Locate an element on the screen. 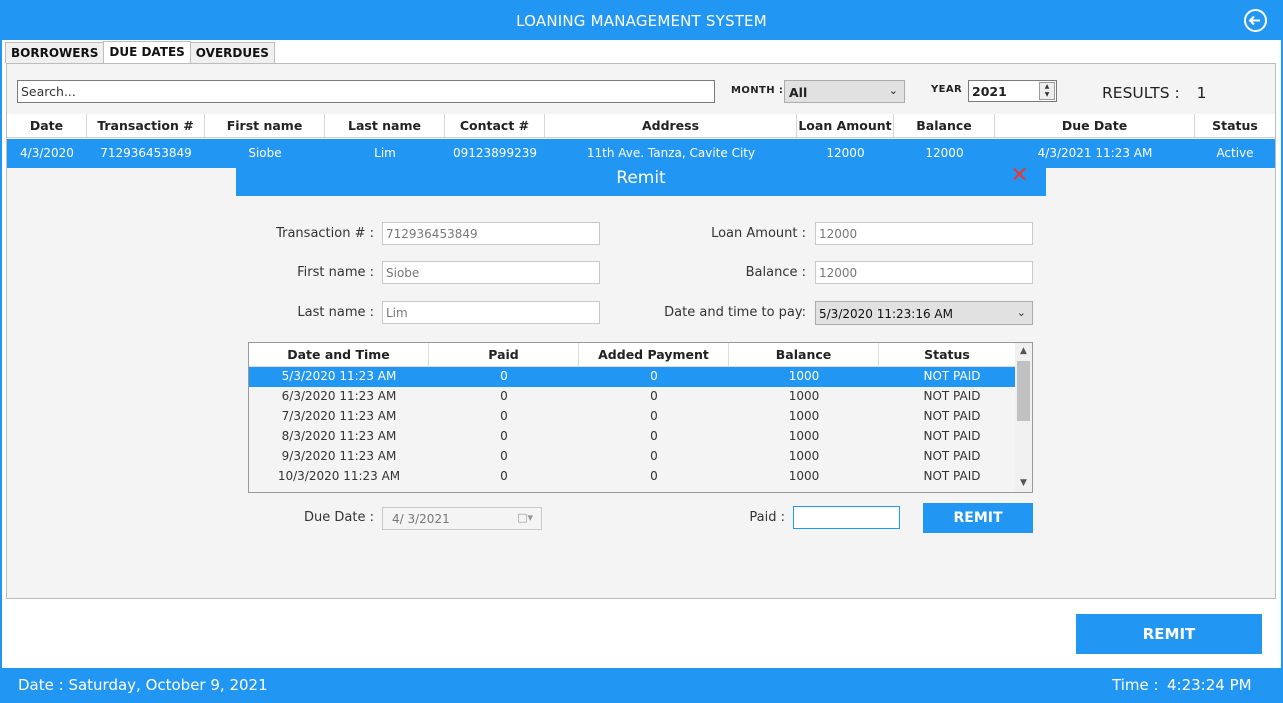 Image resolution: width=1283 pixels, height=703 pixels. schedule-row: 10/3/2020 11:23 AM 0 0 1000 NOT PAID is located at coordinates (632, 477).